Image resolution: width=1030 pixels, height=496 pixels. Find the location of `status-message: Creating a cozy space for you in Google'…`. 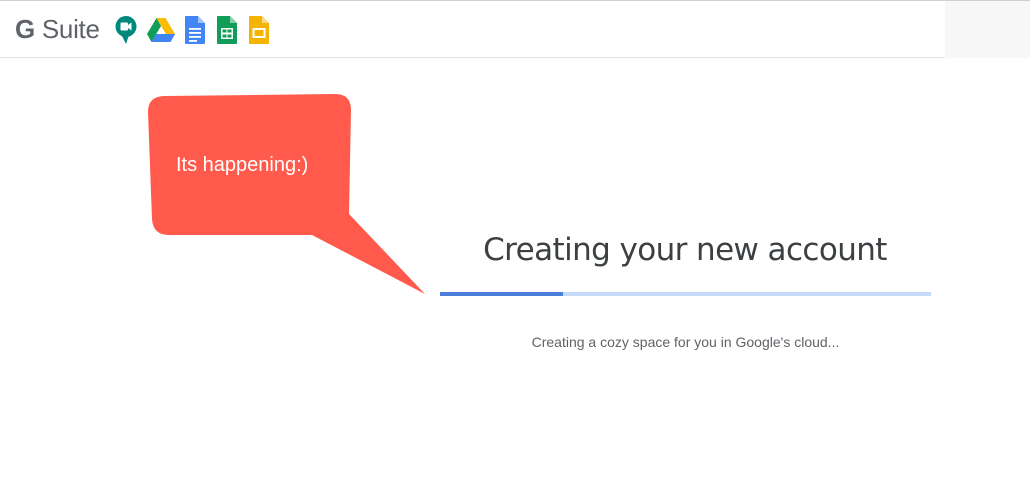

status-message: Creating a cozy space for you in Google'… is located at coordinates (685, 342).